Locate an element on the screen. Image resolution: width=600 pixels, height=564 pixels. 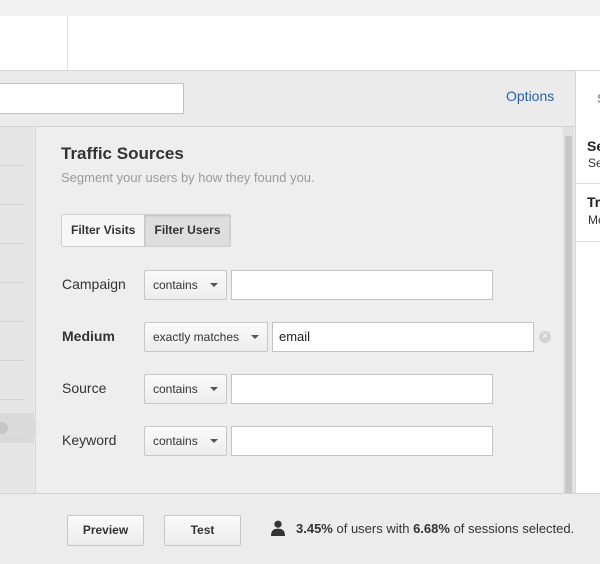
segment-name-input is located at coordinates (92, 98).